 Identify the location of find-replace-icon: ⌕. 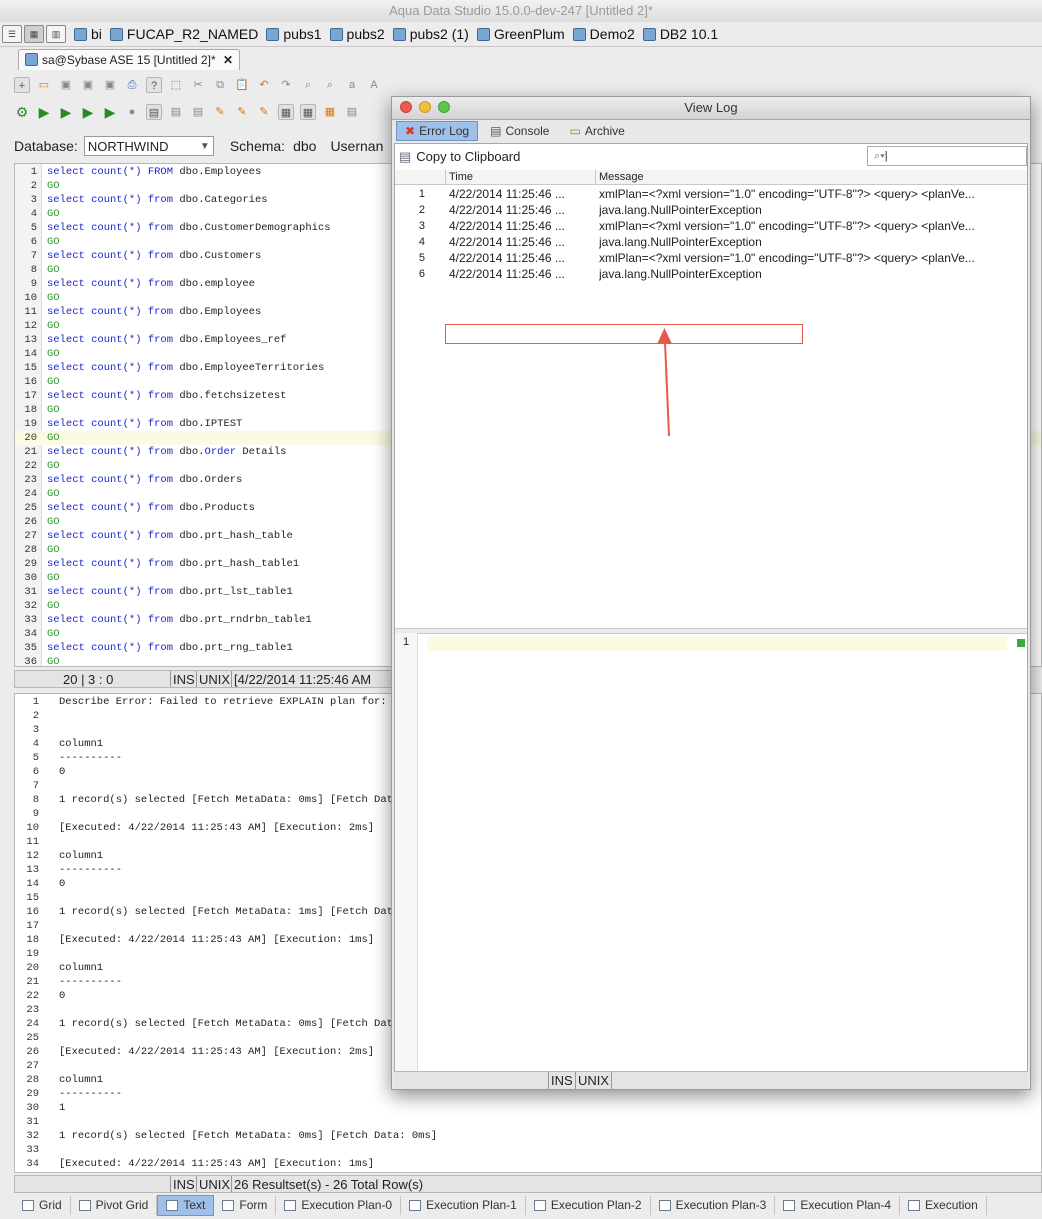
(330, 85).